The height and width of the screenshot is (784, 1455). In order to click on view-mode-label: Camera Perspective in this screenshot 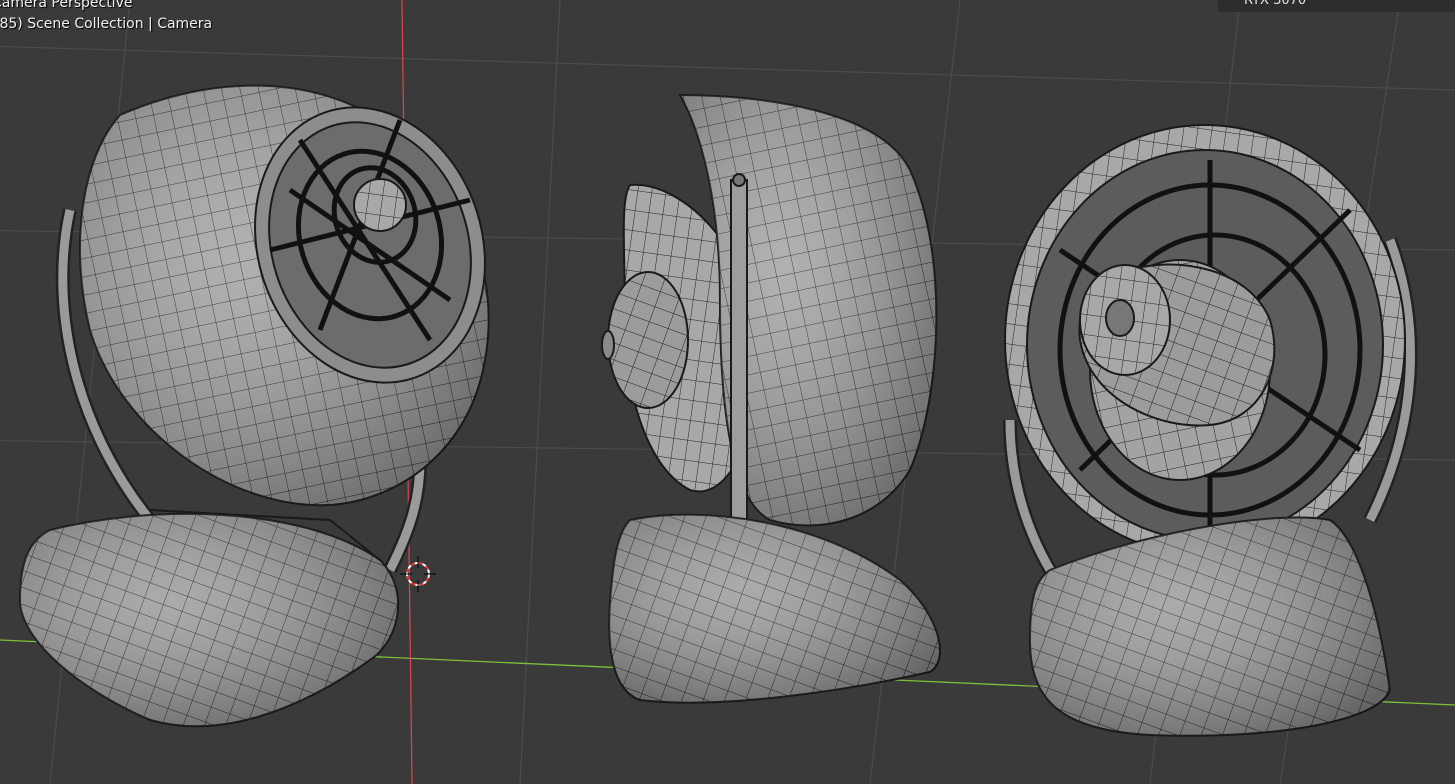, I will do `click(66, 5)`.